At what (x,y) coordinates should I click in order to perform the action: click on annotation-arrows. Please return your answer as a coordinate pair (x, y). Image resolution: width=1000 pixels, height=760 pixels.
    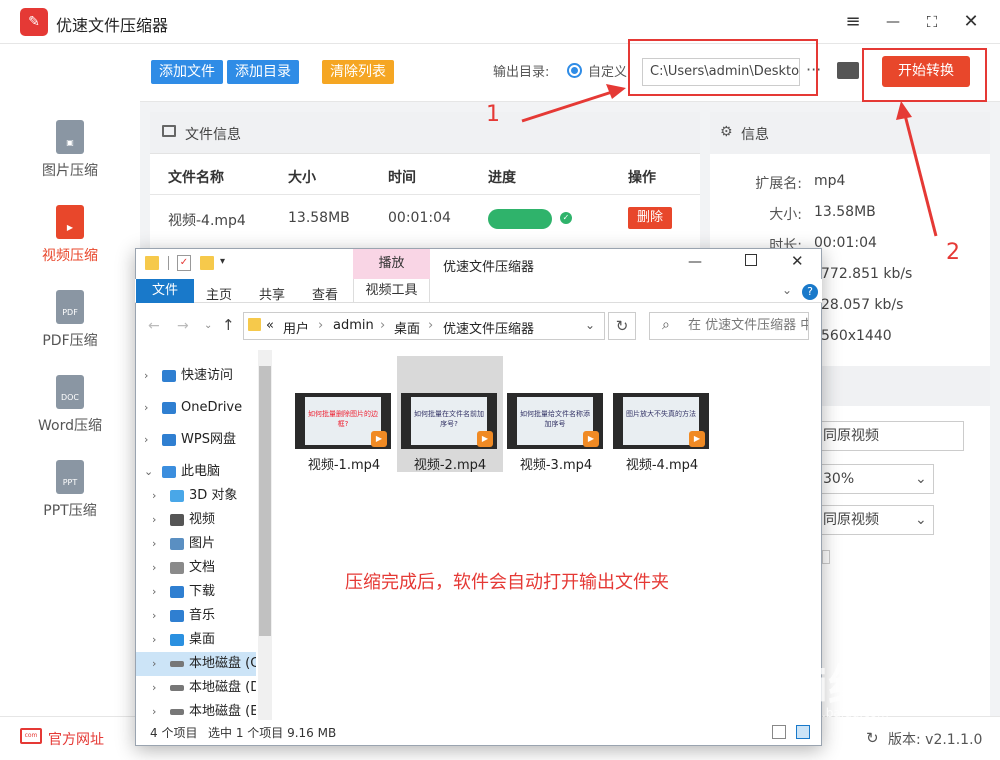
    Looking at the image, I should click on (729, 160).